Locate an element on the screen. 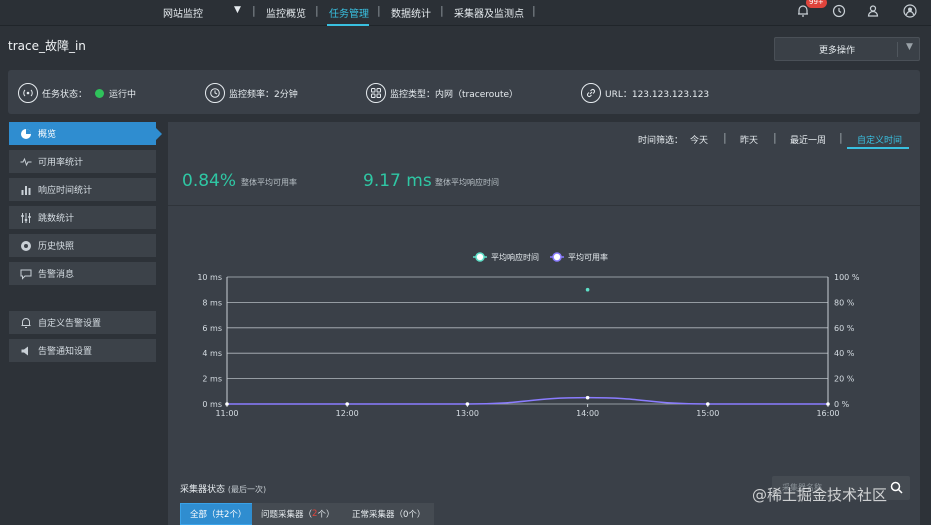  user-avatar-icon is located at coordinates (910, 11).